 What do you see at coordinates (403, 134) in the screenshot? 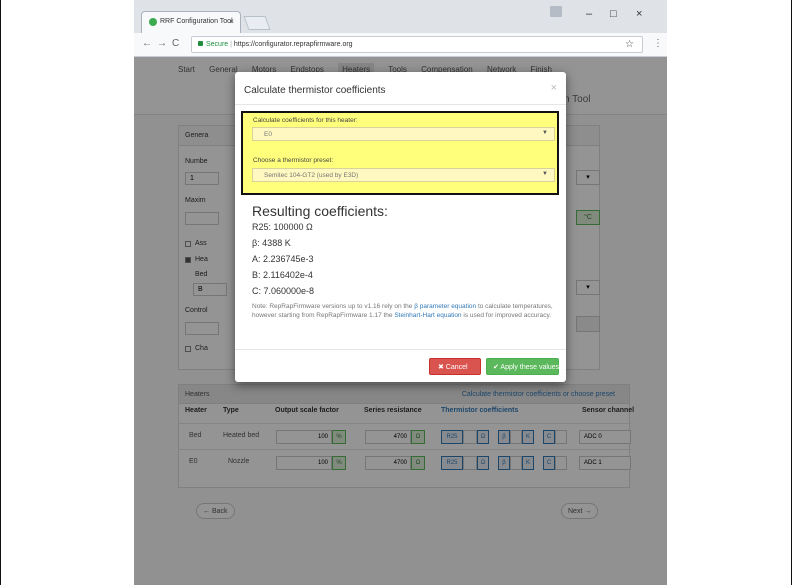
I see `heater-select: E0 ▼` at bounding box center [403, 134].